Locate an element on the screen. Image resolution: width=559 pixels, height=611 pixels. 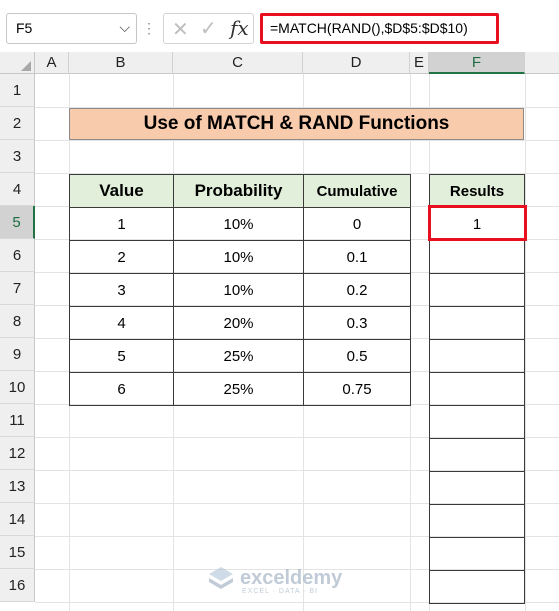
results-table: Results 1 is located at coordinates (477, 389).